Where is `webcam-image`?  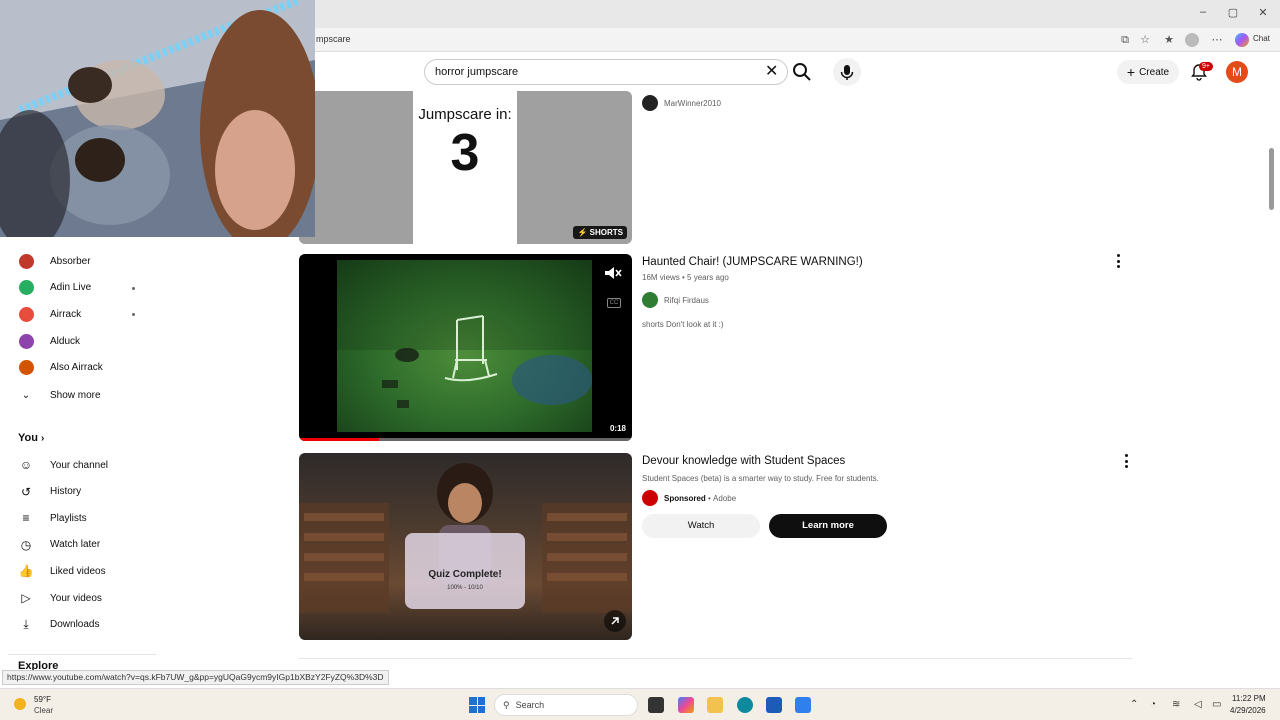
webcam-image is located at coordinates (157, 118).